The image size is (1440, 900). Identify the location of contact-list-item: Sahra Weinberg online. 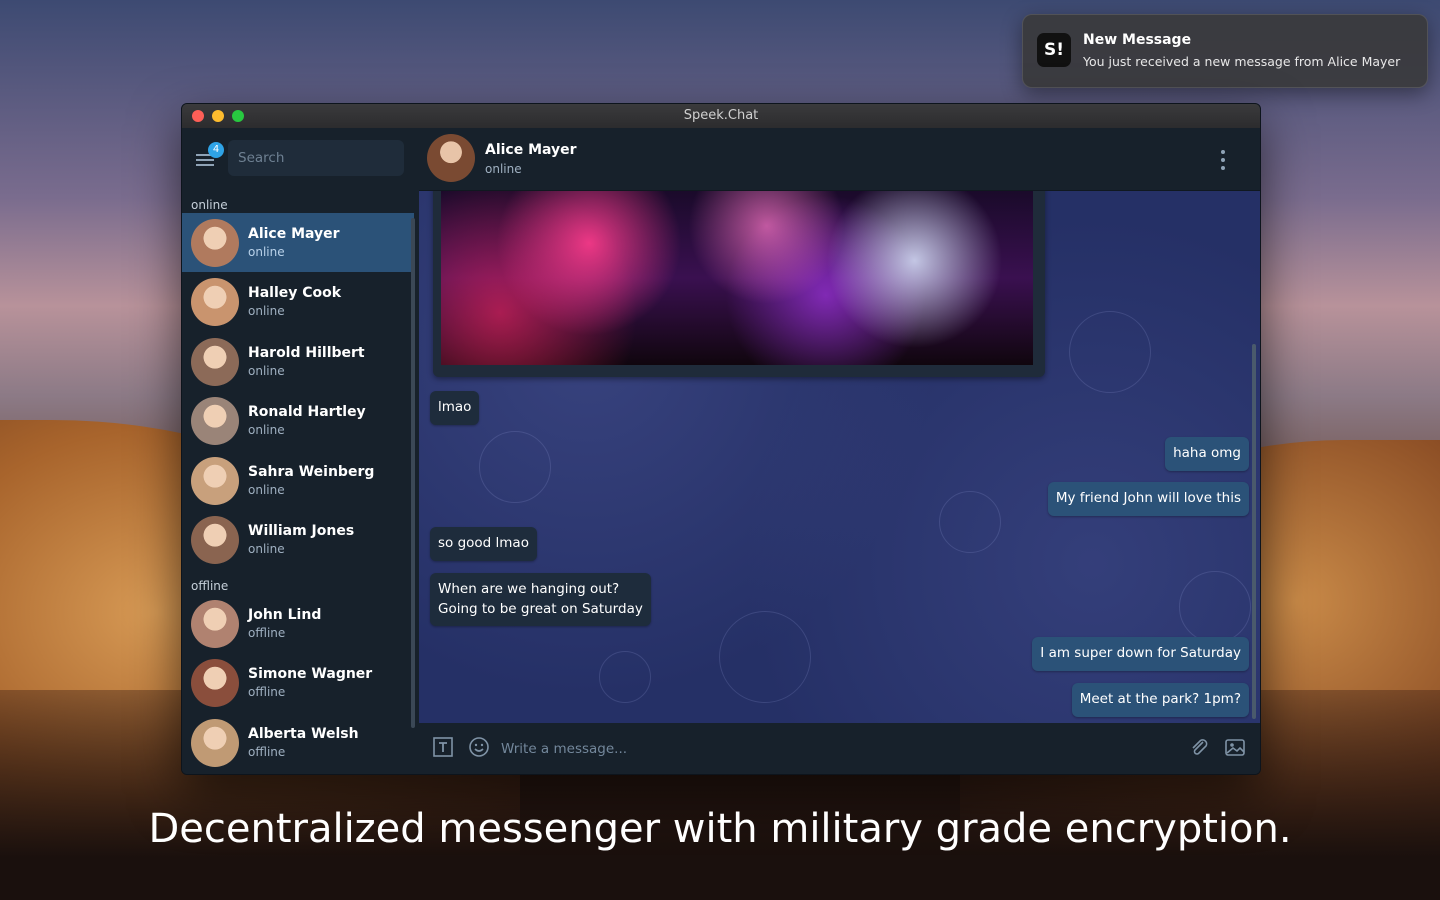
(298, 480).